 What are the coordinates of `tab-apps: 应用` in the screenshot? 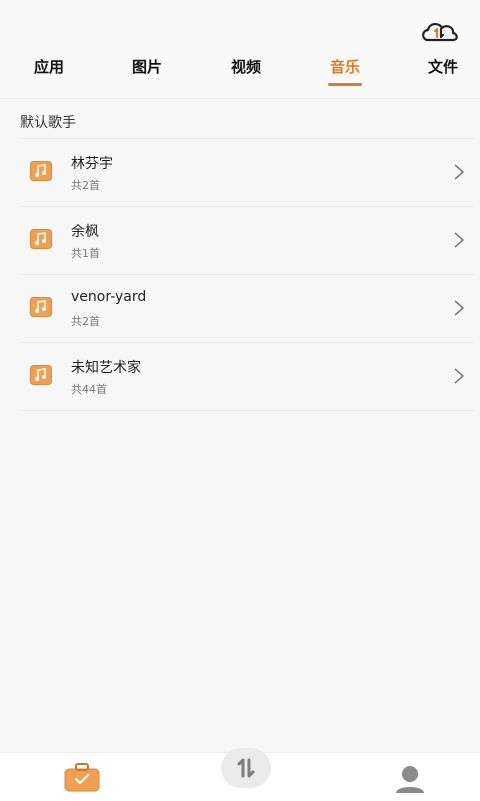 It's located at (49, 66).